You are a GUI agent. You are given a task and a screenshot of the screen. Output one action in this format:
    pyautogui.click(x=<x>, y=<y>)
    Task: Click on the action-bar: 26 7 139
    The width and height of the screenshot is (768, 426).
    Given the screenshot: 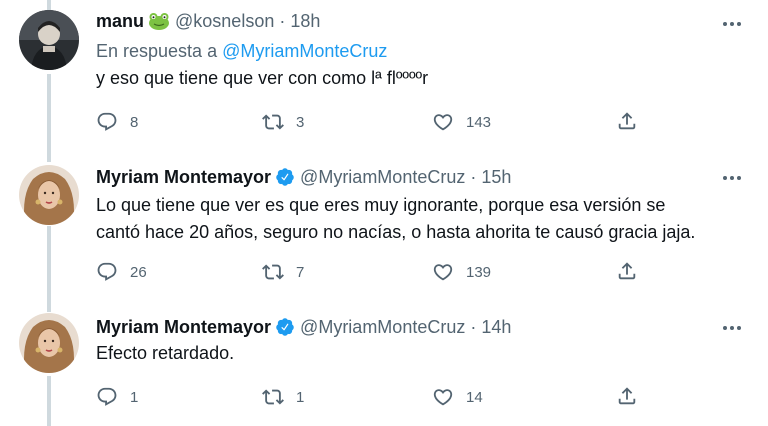 What is the action you would take?
    pyautogui.click(x=376, y=272)
    